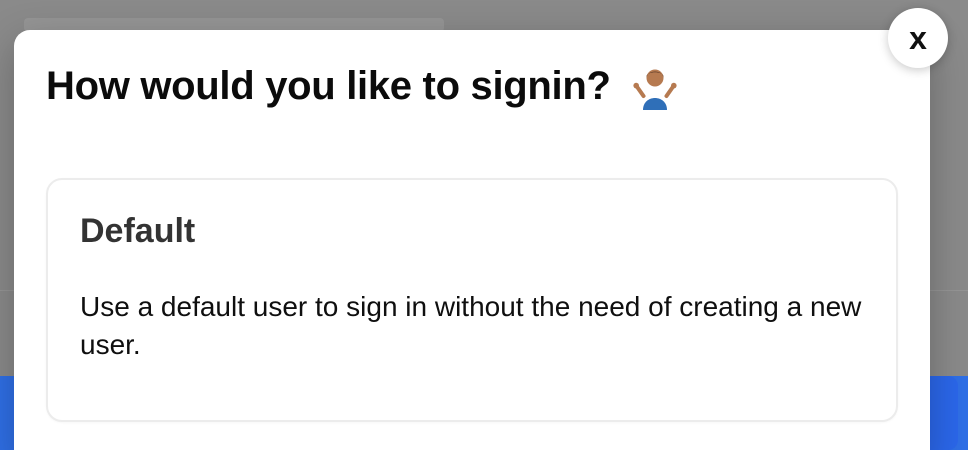  I want to click on close-button-label: x, so click(918, 38).